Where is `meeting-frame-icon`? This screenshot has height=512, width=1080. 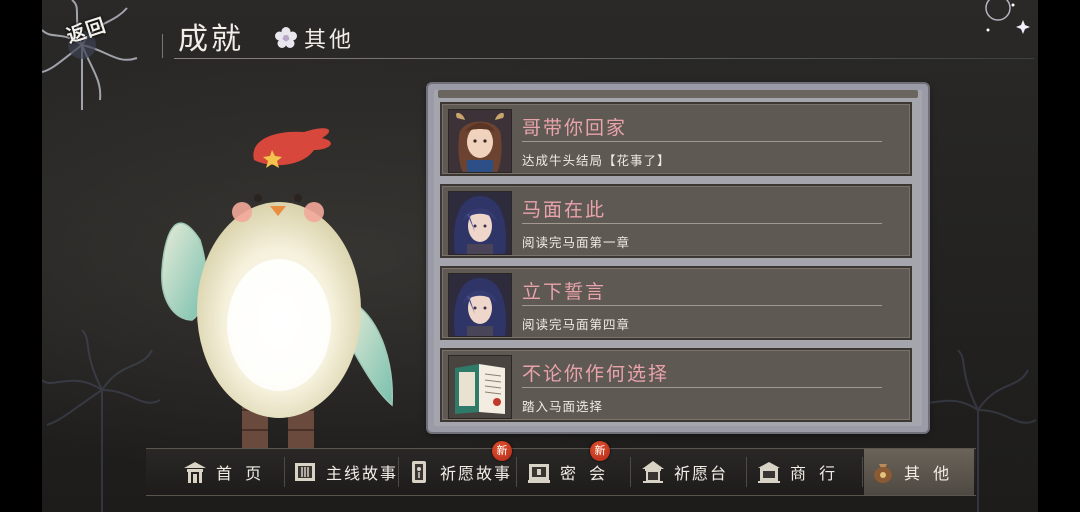 meeting-frame-icon is located at coordinates (539, 473).